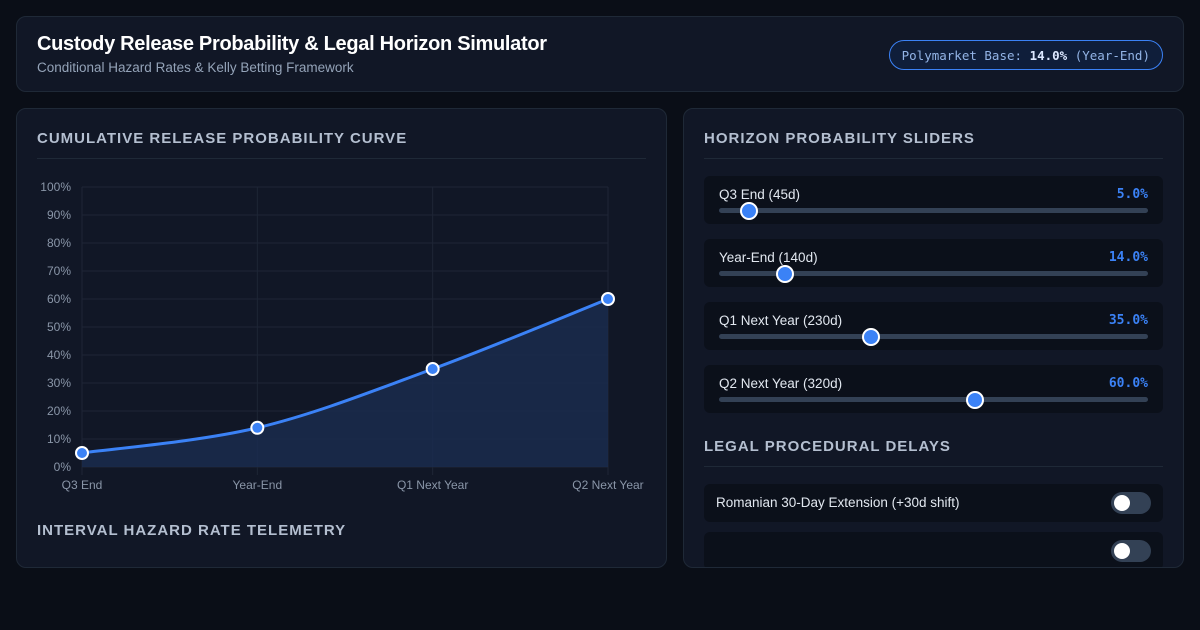 This screenshot has width=1200, height=630. Describe the element at coordinates (63, 467) in the screenshot. I see `y-tick-label: 0%` at that location.